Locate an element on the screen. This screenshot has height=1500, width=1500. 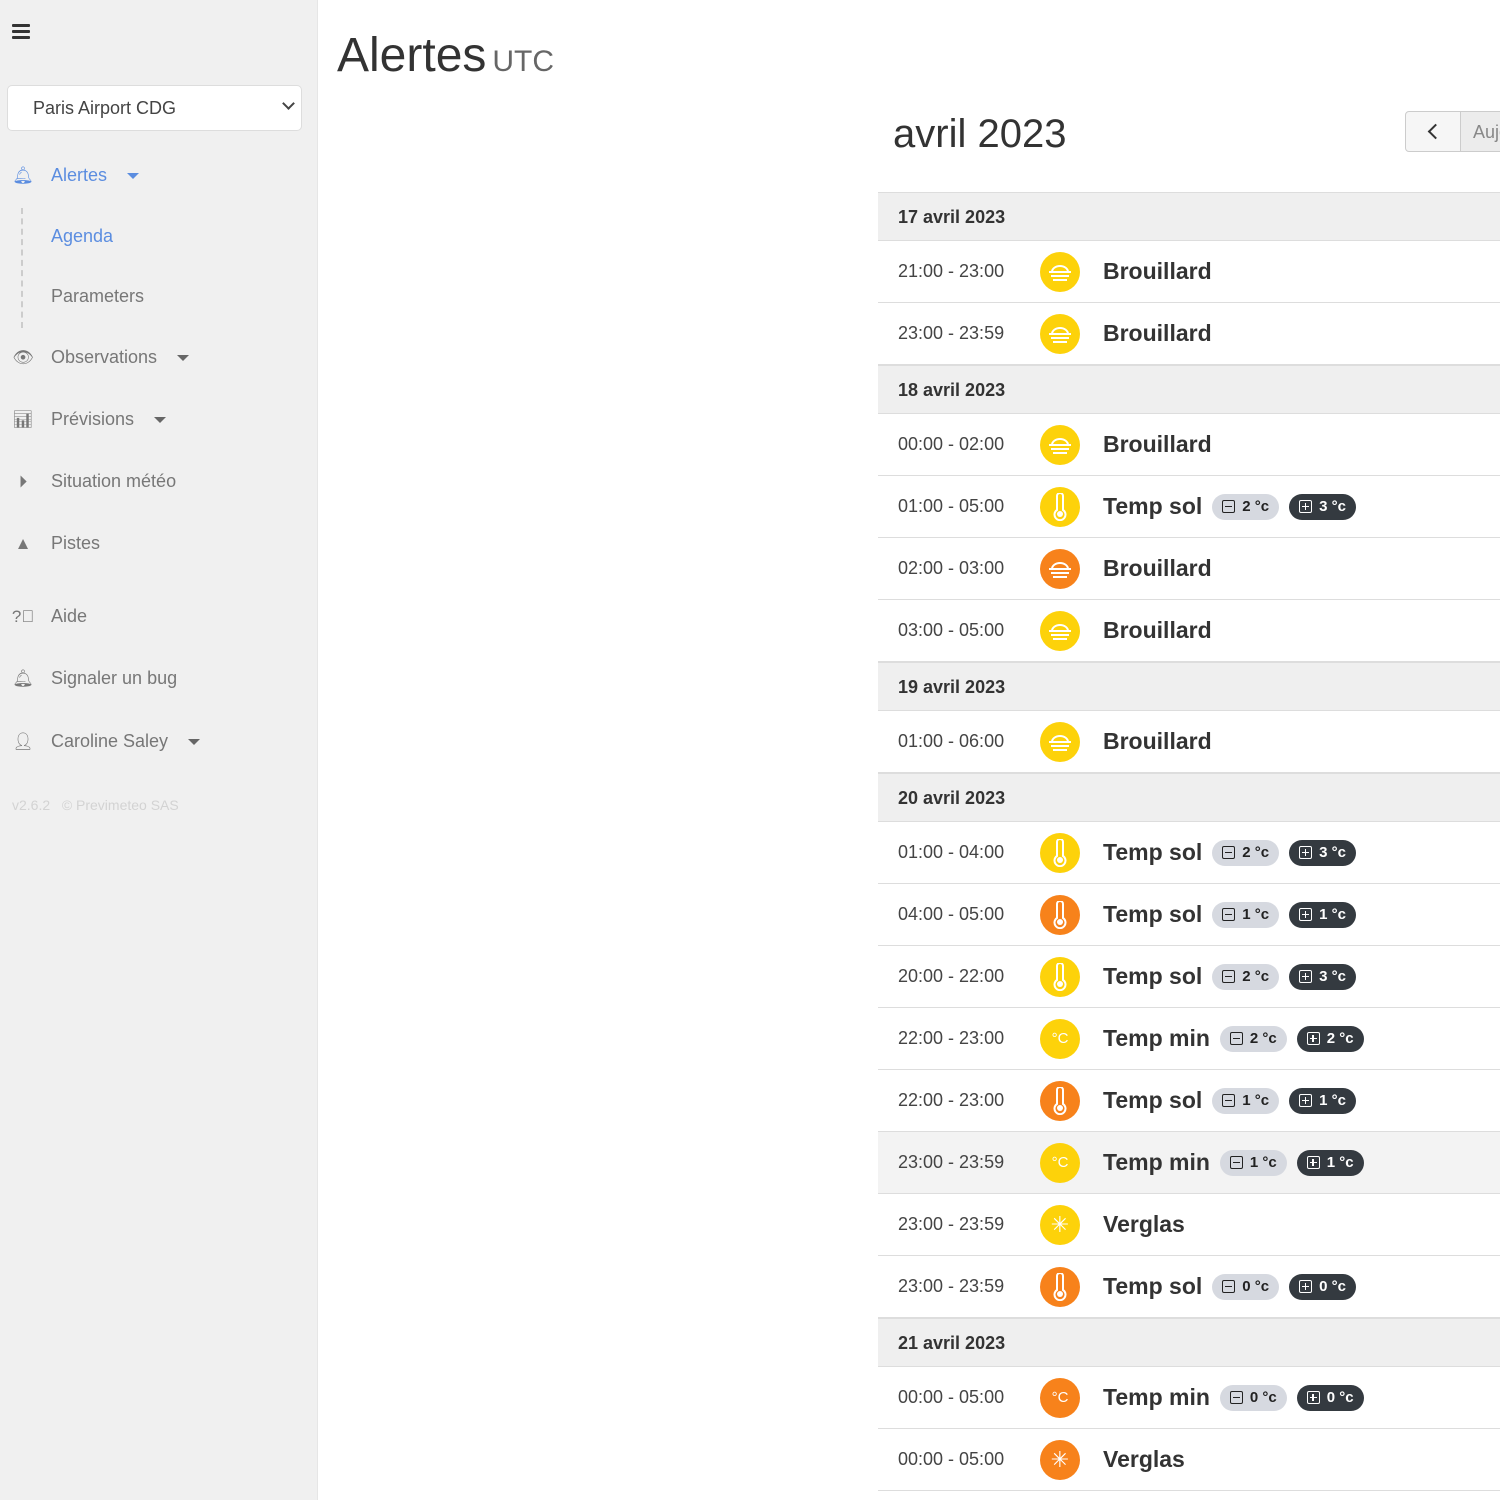
alert-row: 20:00 - 22:00 Temp sol 2 °c 3 °c is located at coordinates (1189, 977).